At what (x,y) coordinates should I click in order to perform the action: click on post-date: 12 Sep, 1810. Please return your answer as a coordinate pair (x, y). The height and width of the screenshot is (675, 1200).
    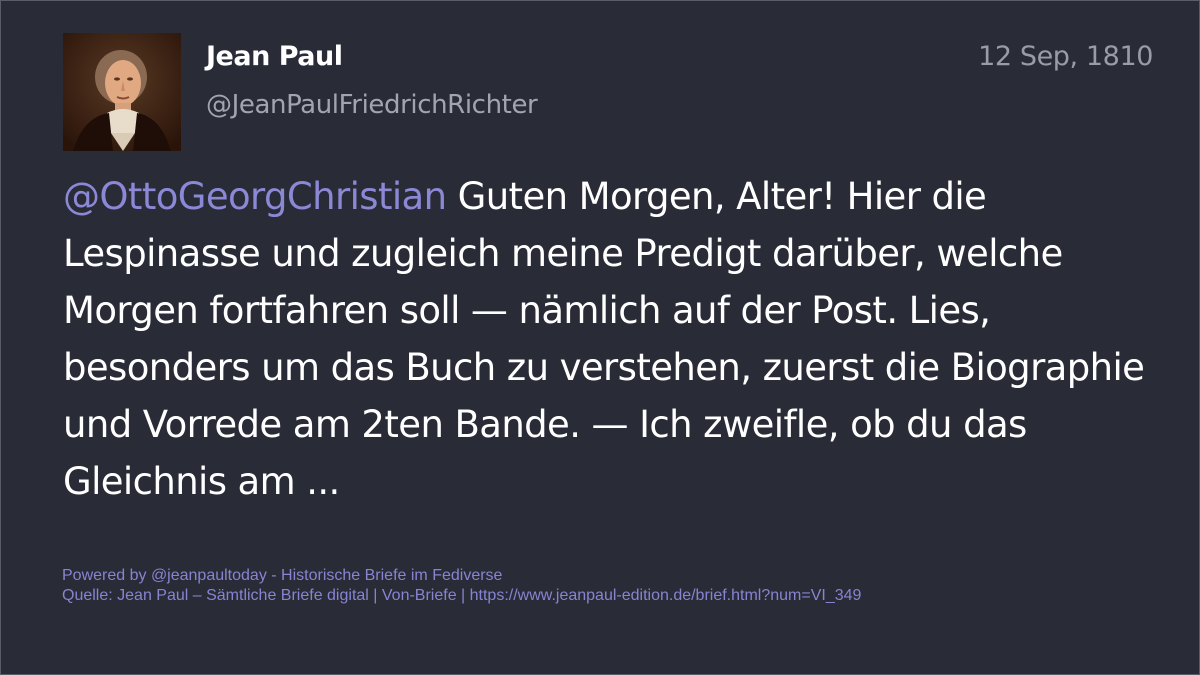
    Looking at the image, I should click on (1065, 56).